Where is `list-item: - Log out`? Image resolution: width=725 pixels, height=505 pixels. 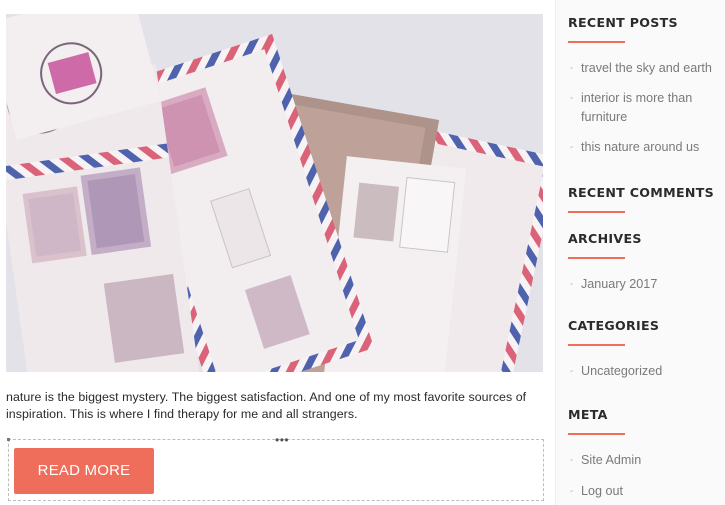
list-item: - Log out is located at coordinates (645, 491).